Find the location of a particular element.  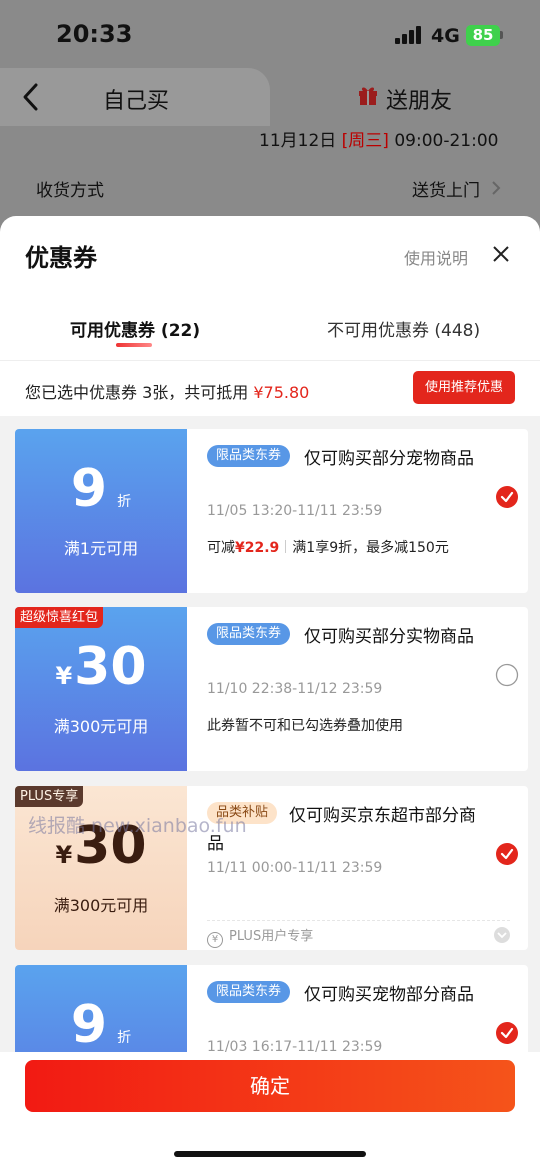

delivery-time-range: 09:00-21:00 is located at coordinates (443, 141).